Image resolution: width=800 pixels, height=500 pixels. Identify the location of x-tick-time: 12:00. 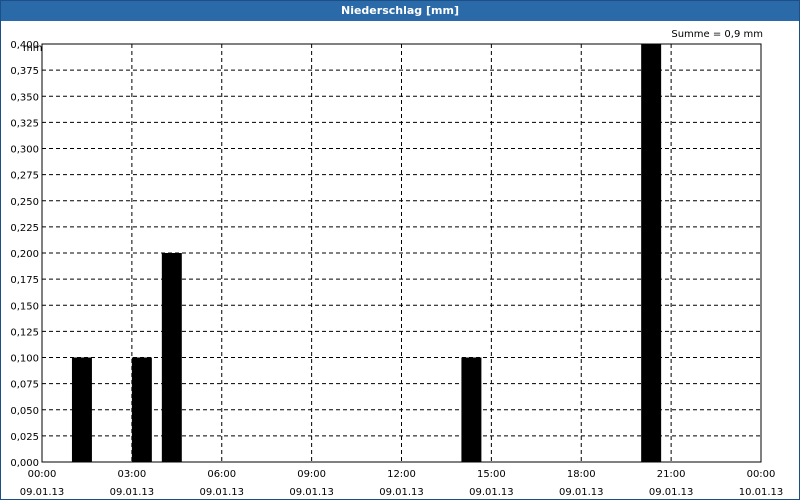
(401, 474).